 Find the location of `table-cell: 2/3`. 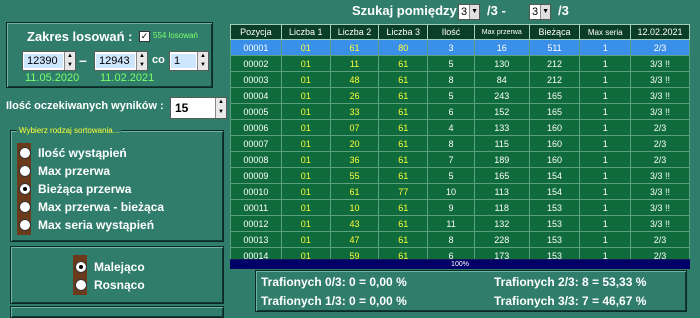

table-cell: 2/3 is located at coordinates (660, 253).